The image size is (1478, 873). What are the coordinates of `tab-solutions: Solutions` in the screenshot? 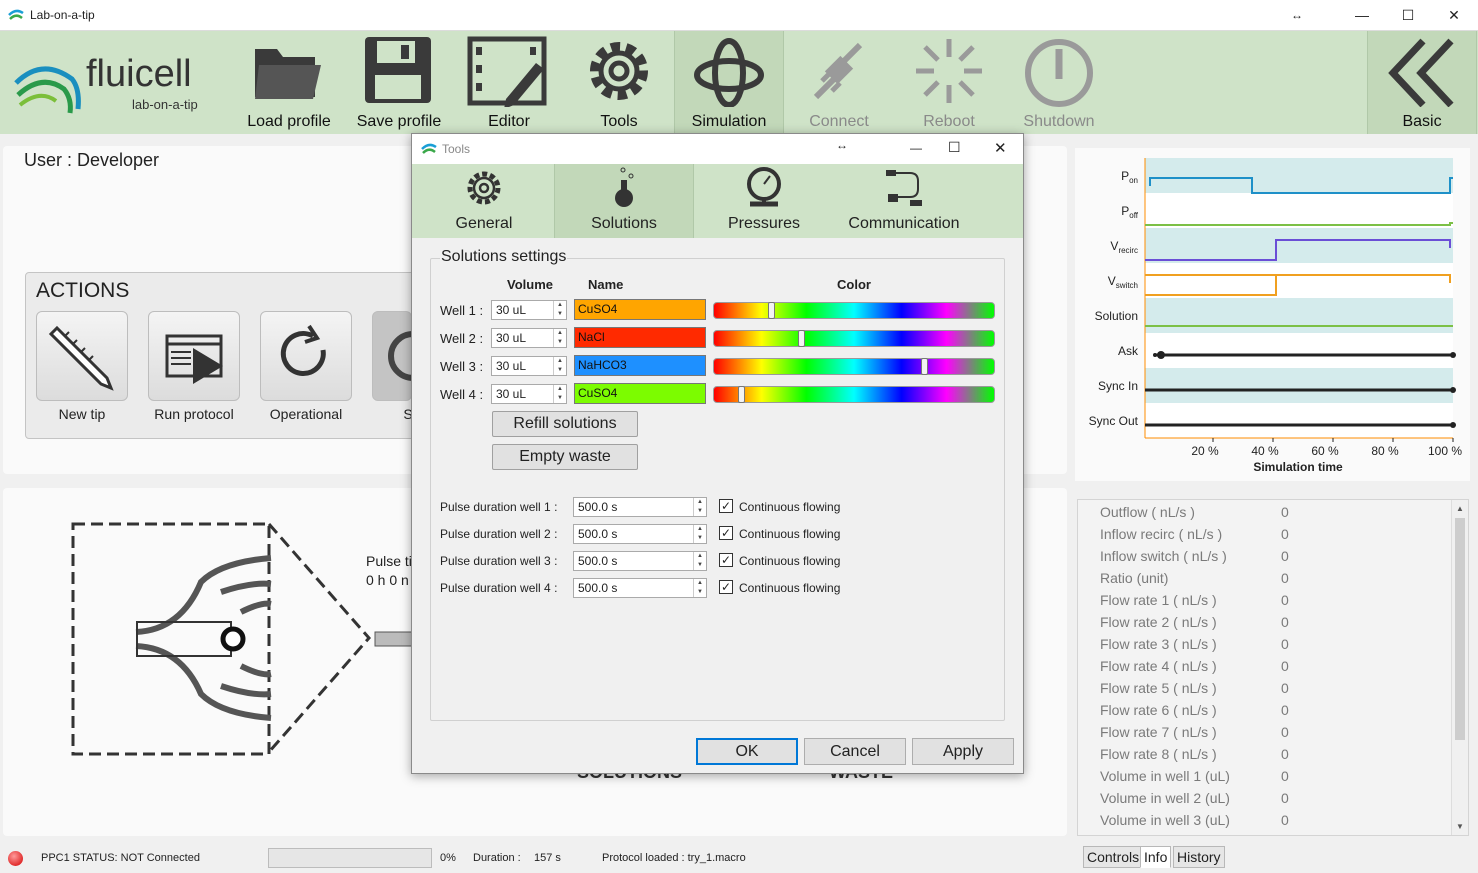 It's located at (624, 201).